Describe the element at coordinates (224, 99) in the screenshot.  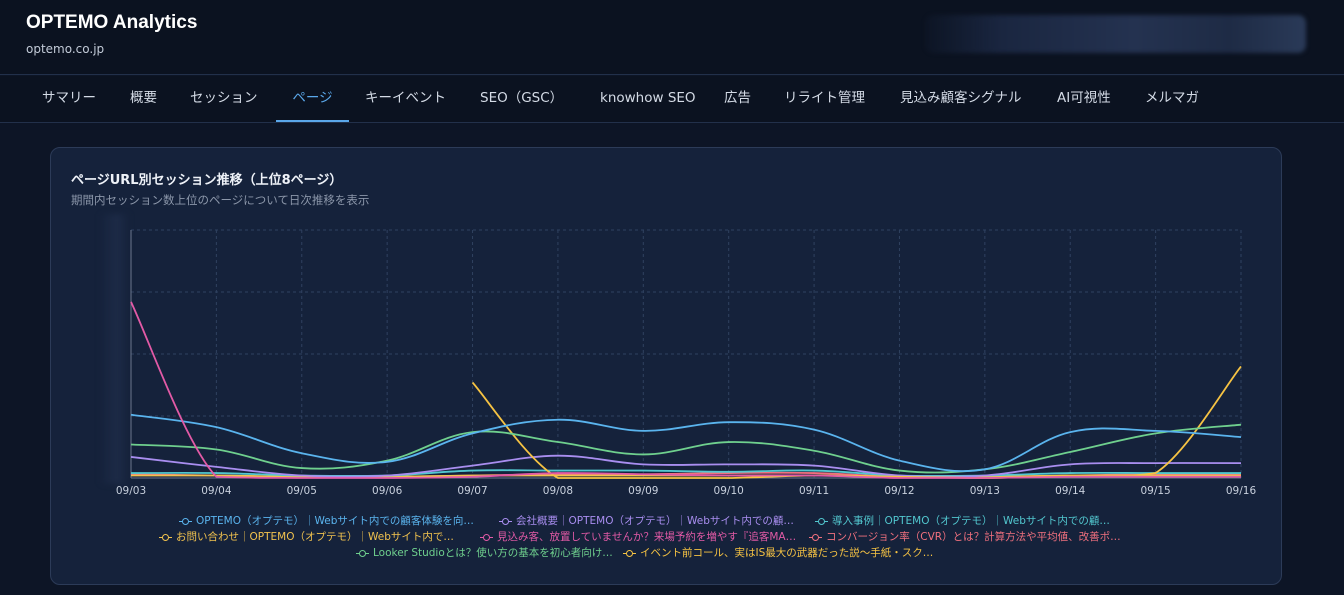
I see `tab-sessions: セッション` at that location.